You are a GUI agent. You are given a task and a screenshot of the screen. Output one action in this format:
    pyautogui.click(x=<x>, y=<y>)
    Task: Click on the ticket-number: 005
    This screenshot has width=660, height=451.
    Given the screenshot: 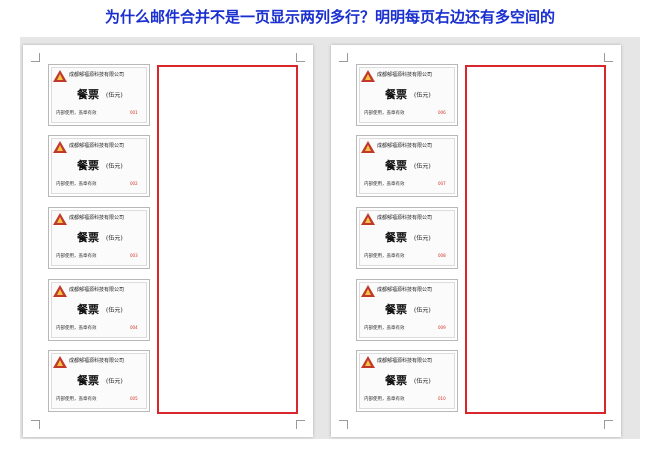 What is the action you would take?
    pyautogui.click(x=134, y=398)
    